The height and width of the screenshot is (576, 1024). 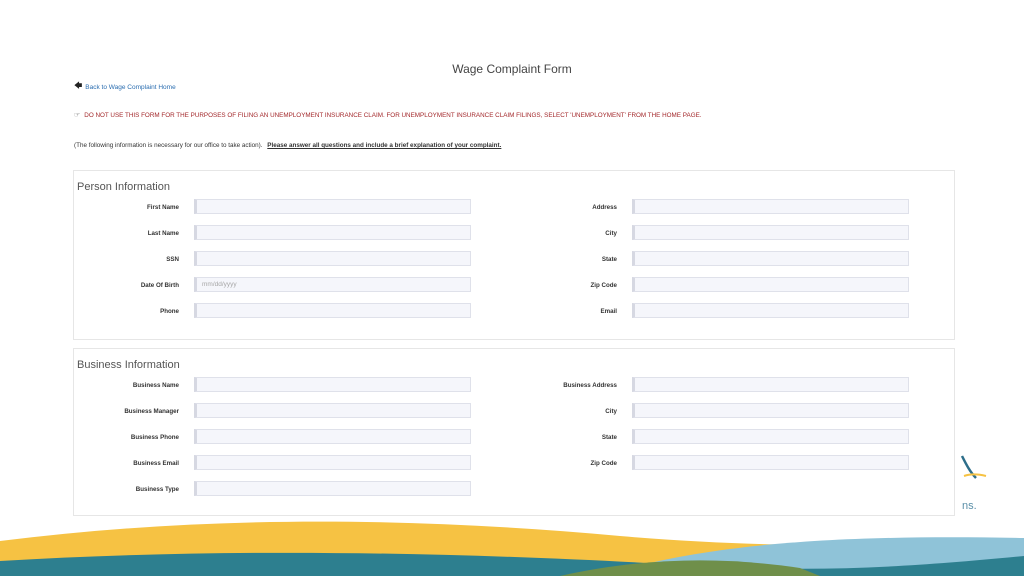 What do you see at coordinates (128, 365) in the screenshot?
I see `business-section-title: Business Information` at bounding box center [128, 365].